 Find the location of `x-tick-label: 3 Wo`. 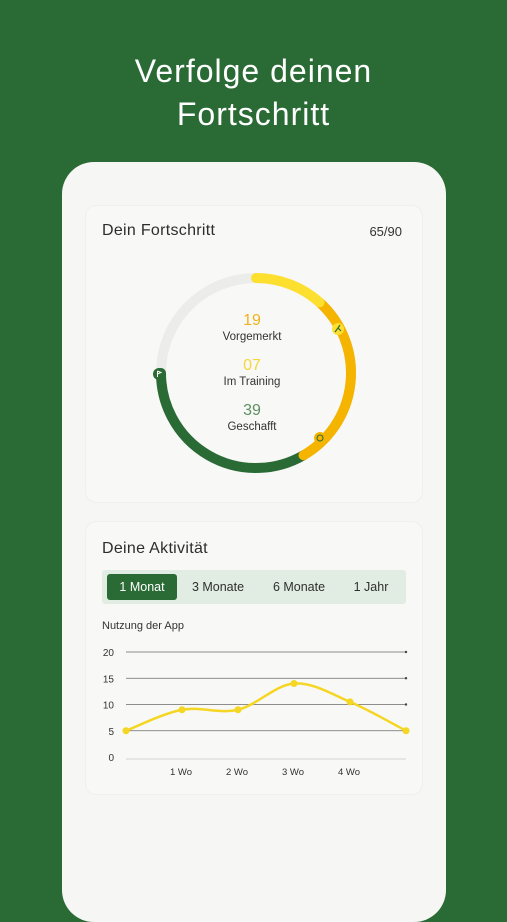

x-tick-label: 3 Wo is located at coordinates (293, 772).